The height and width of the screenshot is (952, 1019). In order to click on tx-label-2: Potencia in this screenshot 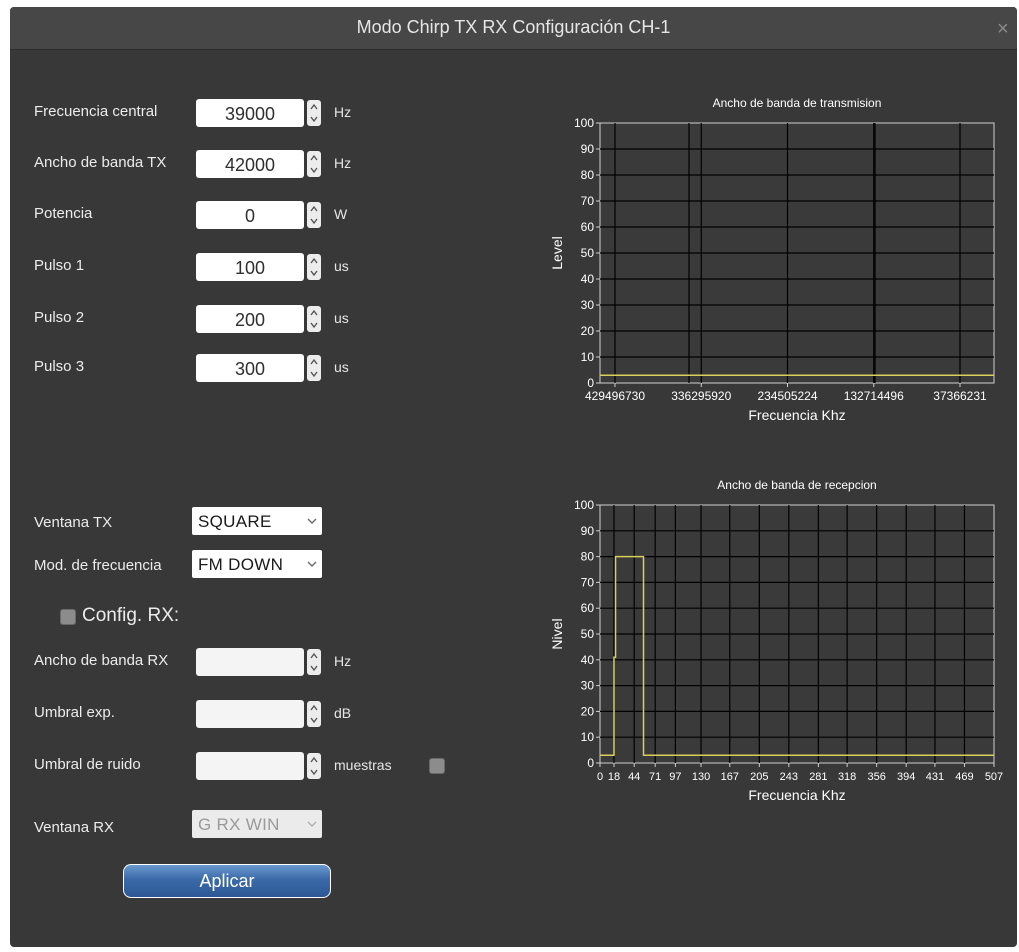, I will do `click(63, 213)`.